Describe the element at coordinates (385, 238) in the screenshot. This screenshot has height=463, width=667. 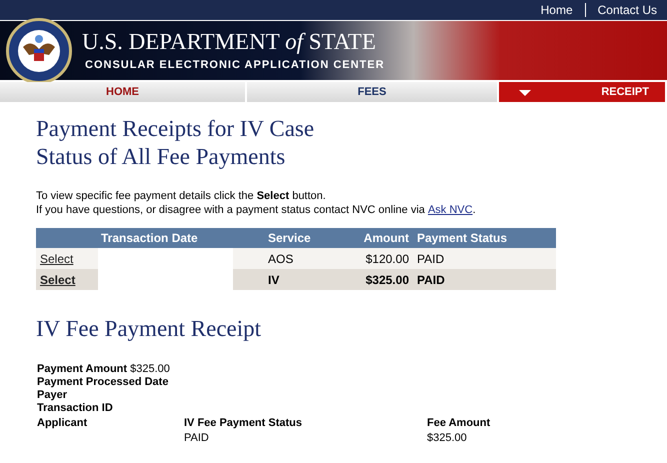
I see `column-header: Amount` at that location.